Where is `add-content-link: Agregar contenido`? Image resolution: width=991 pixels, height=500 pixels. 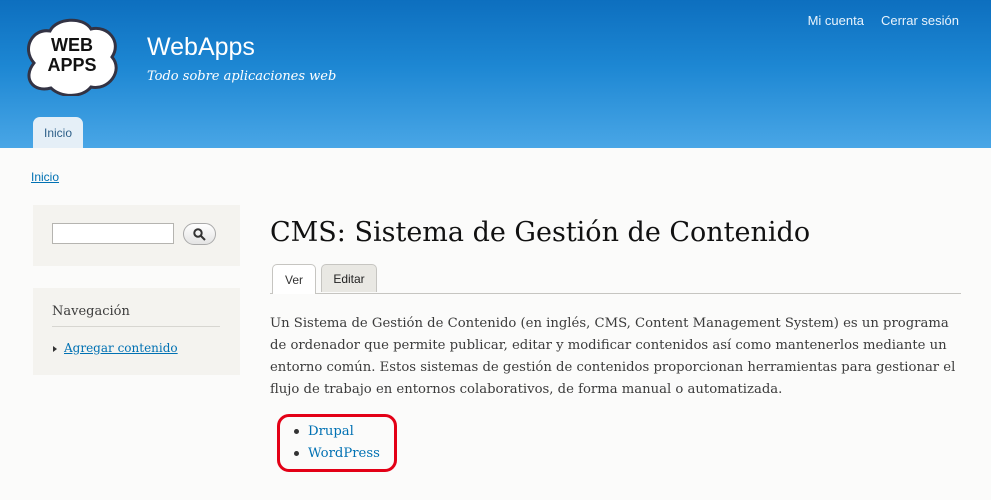 add-content-link: Agregar contenido is located at coordinates (115, 348).